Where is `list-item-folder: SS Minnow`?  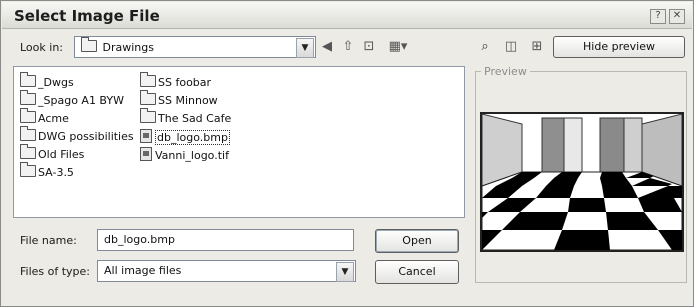 list-item-folder: SS Minnow is located at coordinates (179, 98).